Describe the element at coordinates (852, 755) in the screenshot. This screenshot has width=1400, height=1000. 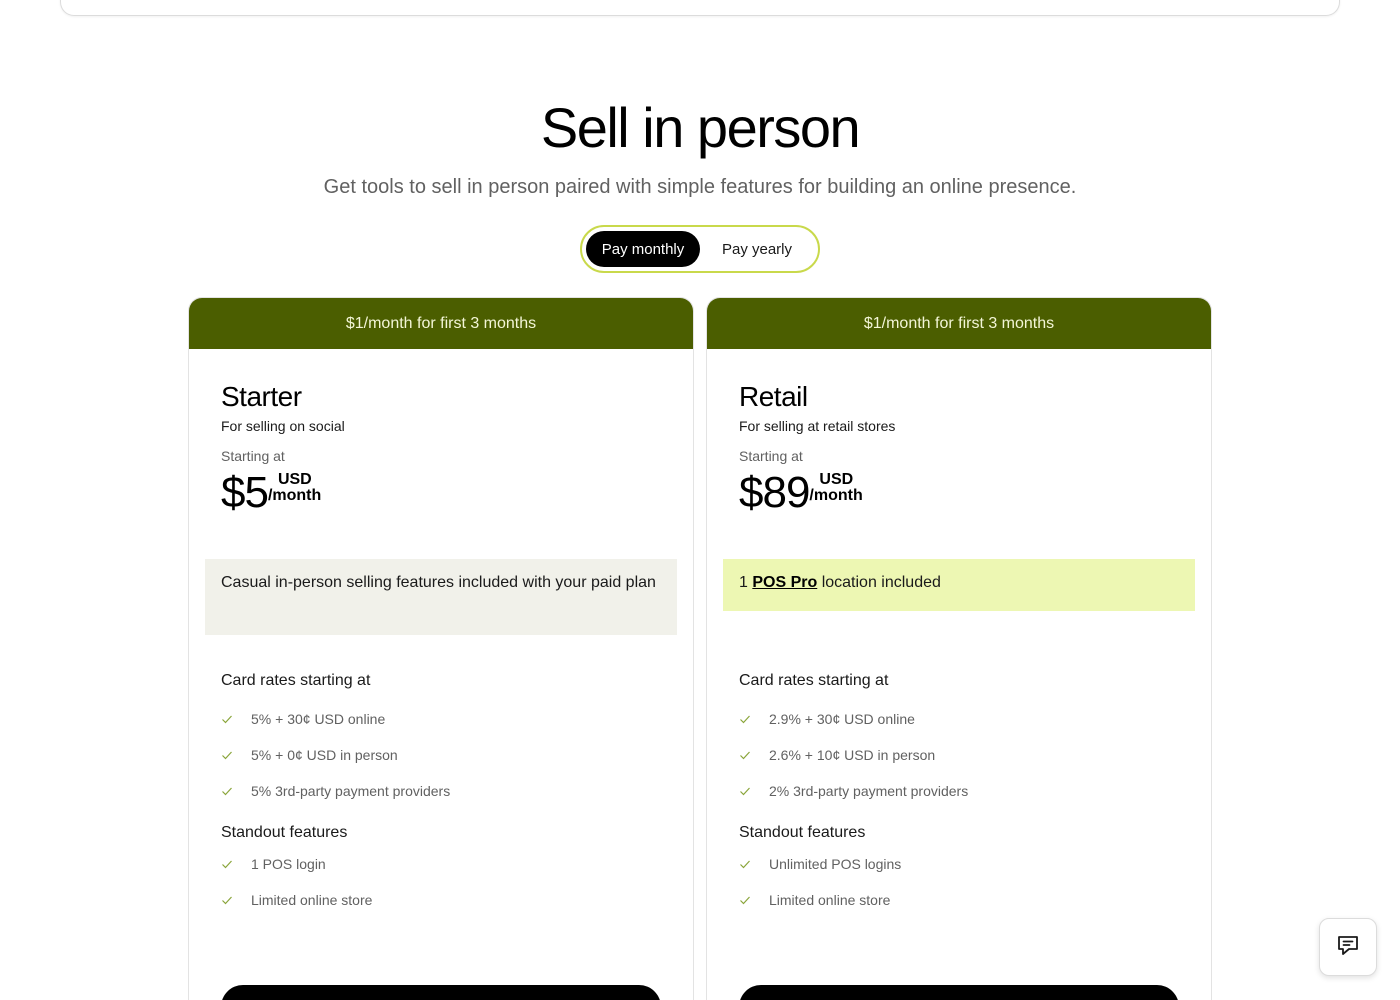
I see `feature-text: 2.6% + 10¢ USD in person` at that location.